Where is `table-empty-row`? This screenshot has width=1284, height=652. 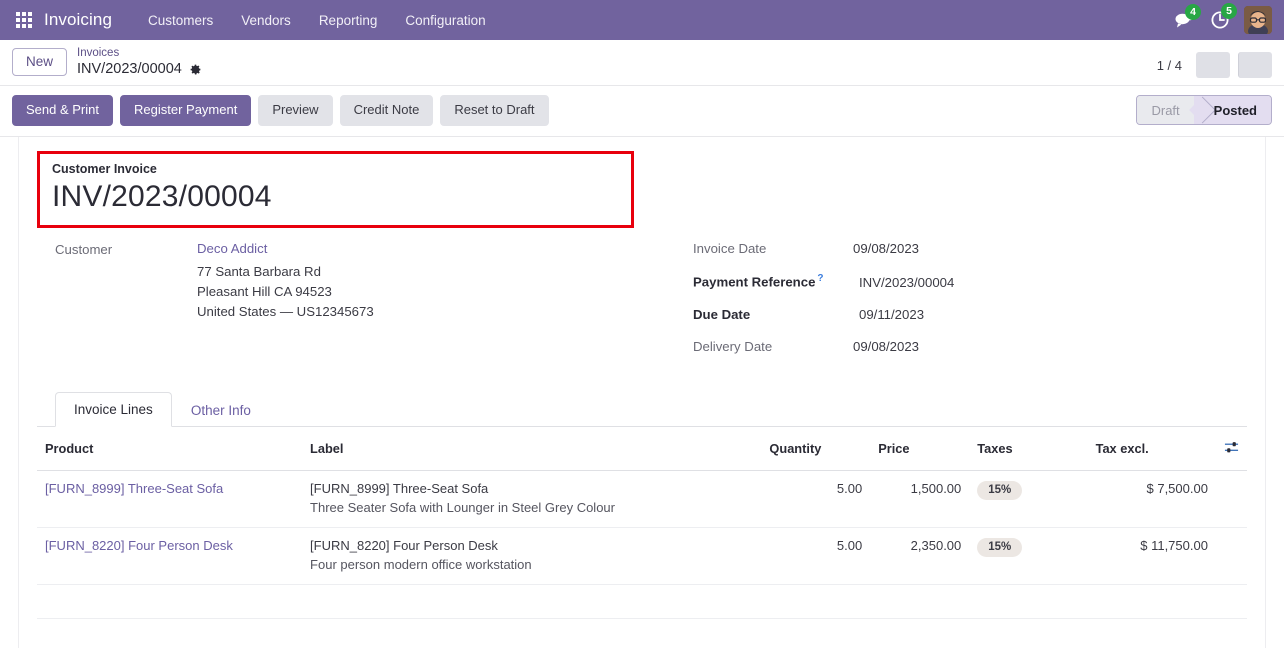
table-empty-row is located at coordinates (642, 601).